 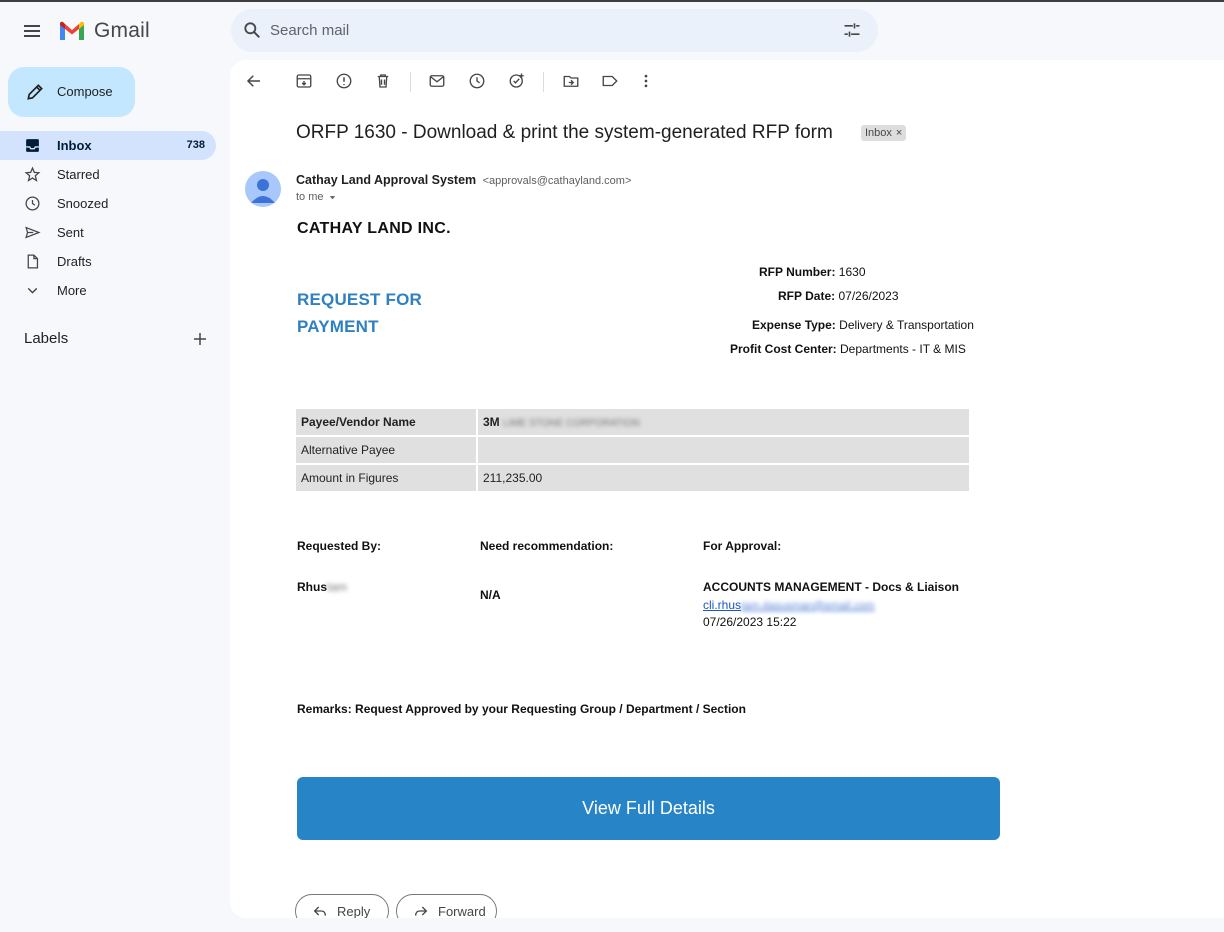 I want to click on unread-count: 738, so click(x=195, y=145).